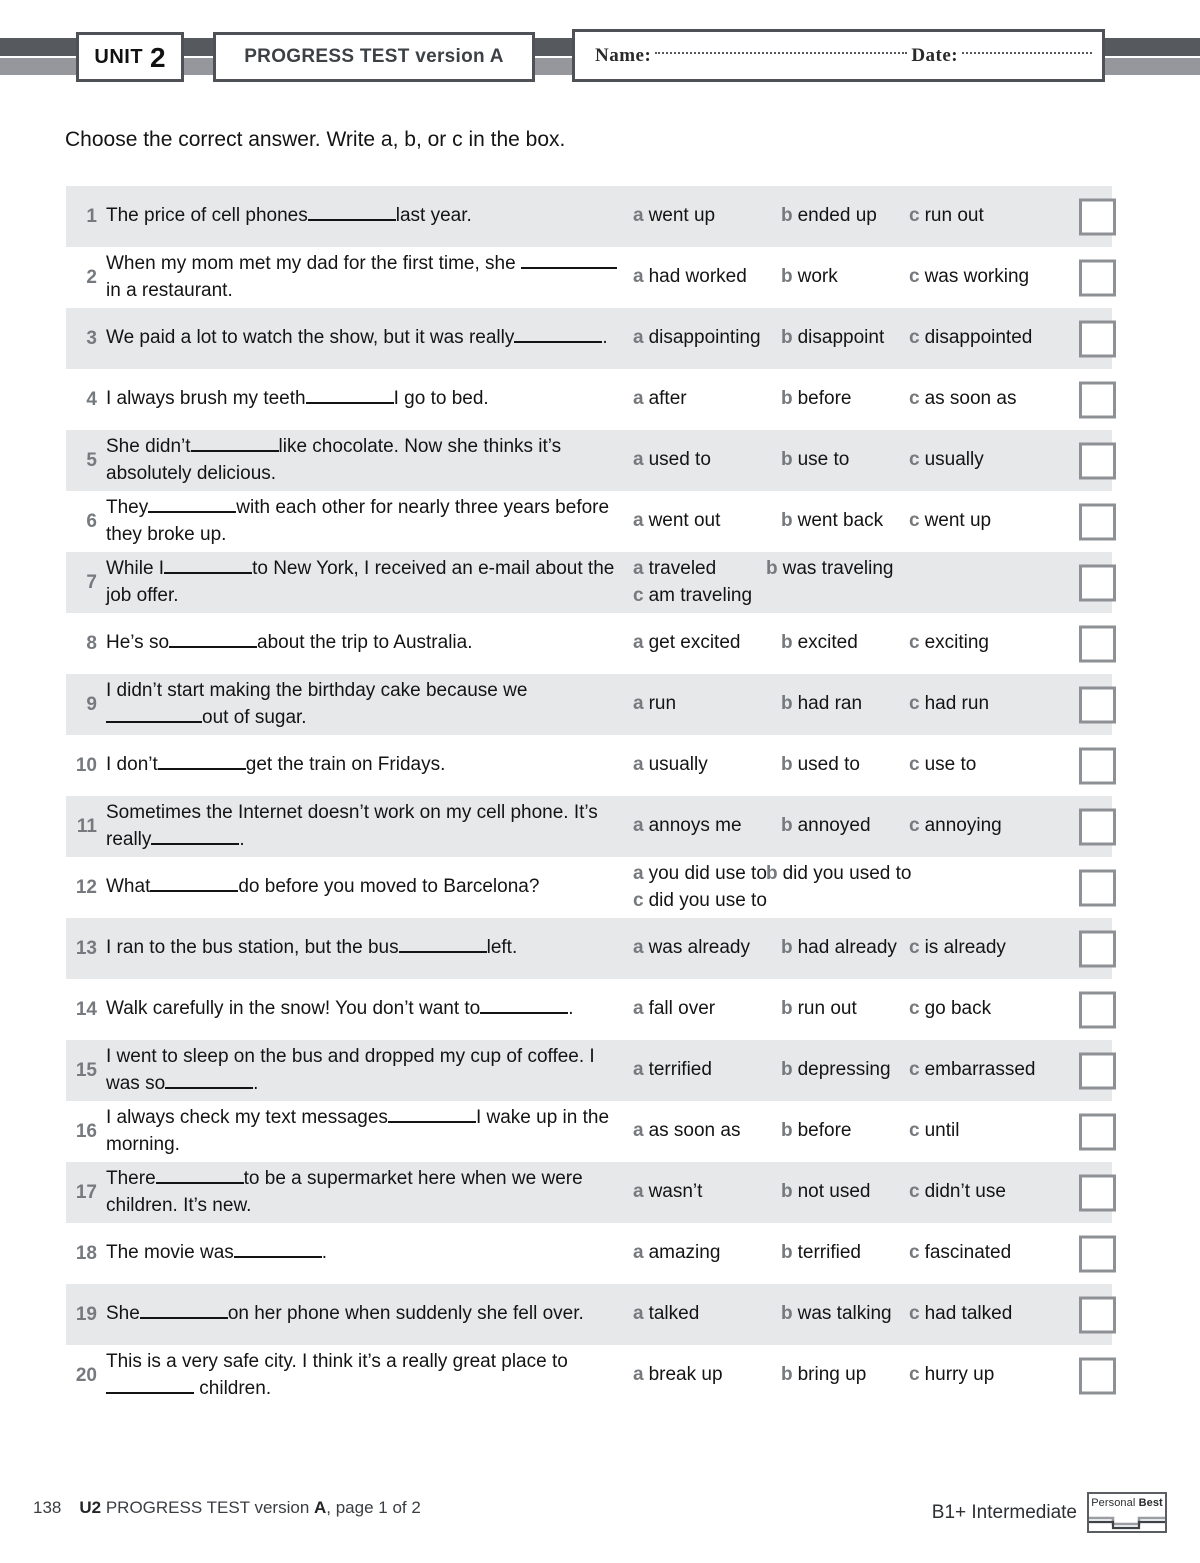 The width and height of the screenshot is (1200, 1563). Describe the element at coordinates (952, 521) in the screenshot. I see `option-c: c went up` at that location.